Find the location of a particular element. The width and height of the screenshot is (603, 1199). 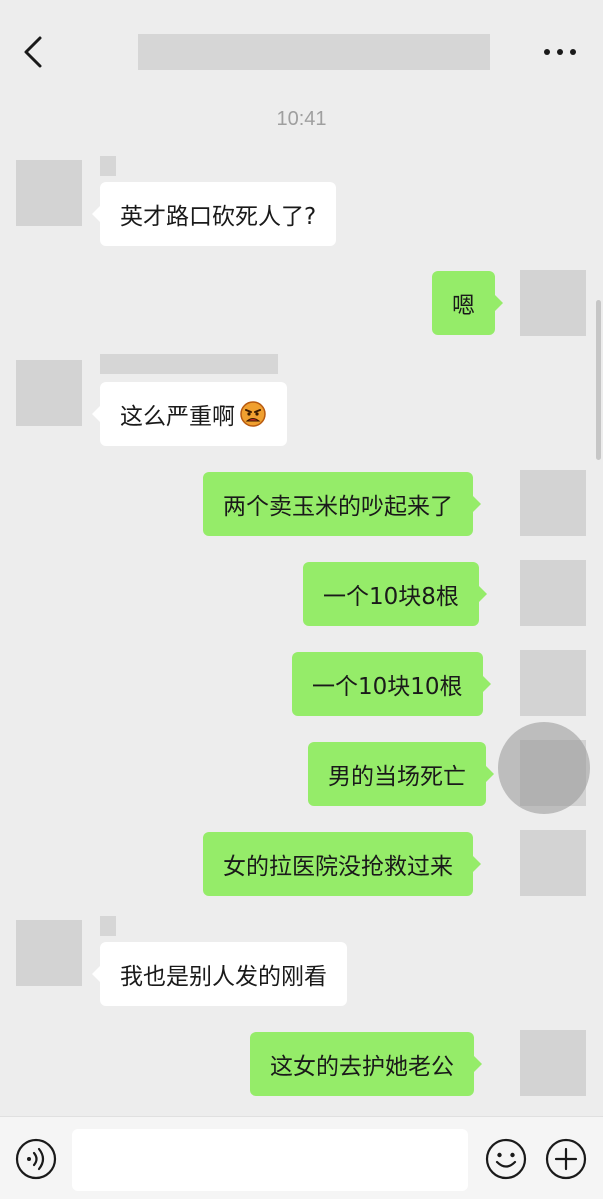

more-dots-icon is located at coordinates (560, 52).